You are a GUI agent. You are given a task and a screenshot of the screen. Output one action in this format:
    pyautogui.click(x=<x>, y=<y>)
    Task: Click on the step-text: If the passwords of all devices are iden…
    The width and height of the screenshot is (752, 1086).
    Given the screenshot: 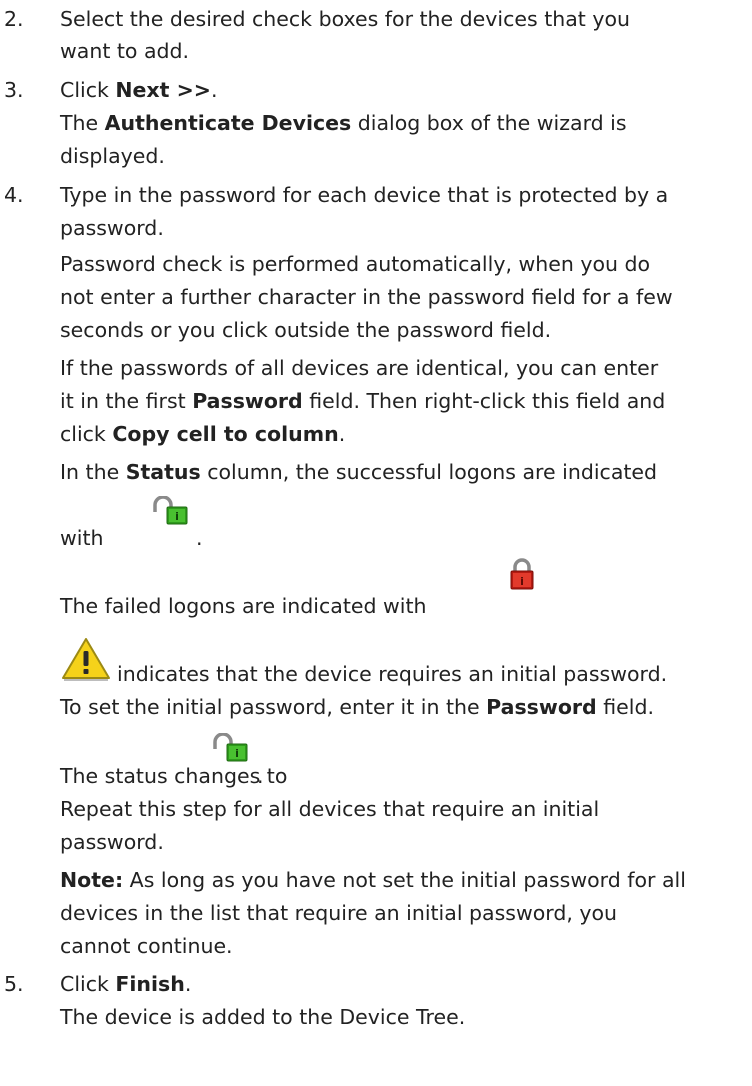 What is the action you would take?
    pyautogui.click(x=359, y=368)
    